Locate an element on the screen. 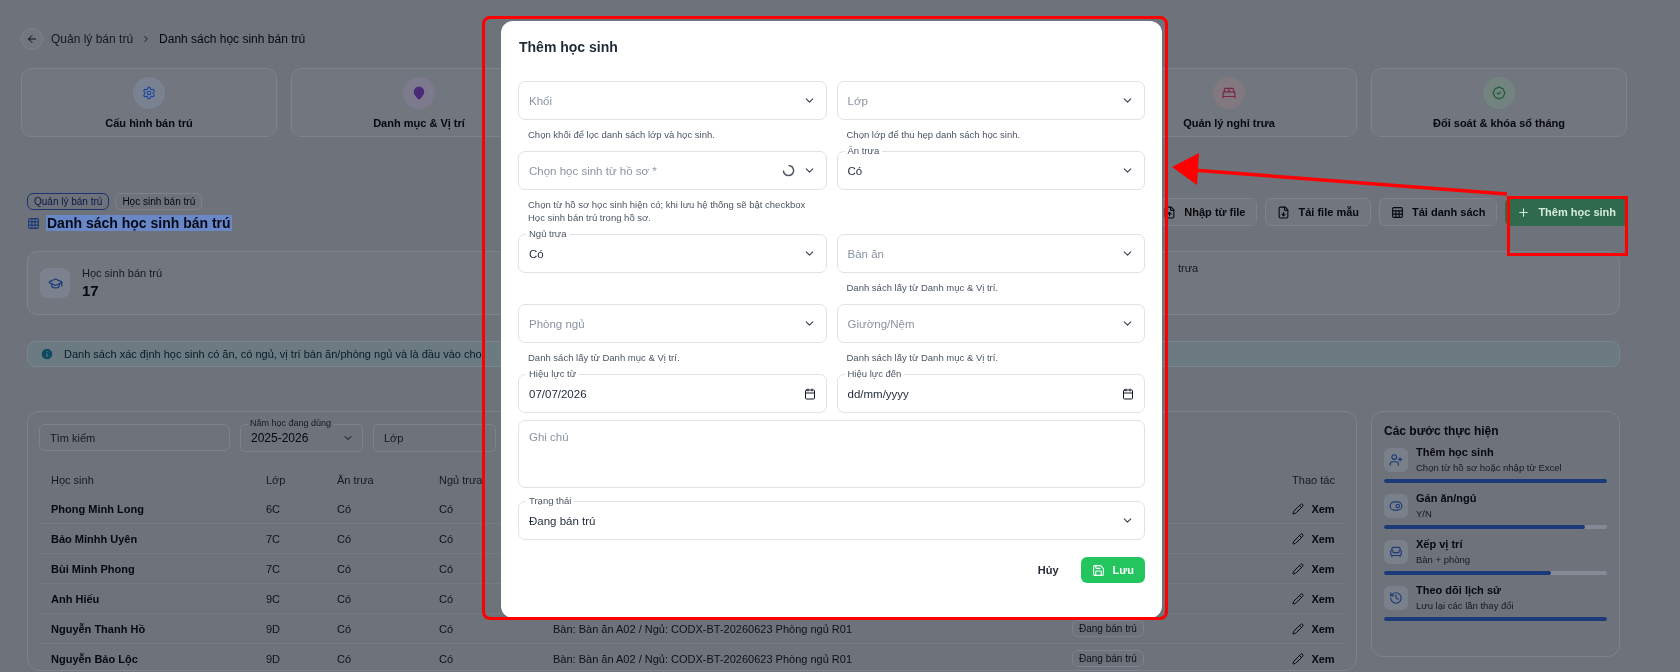 Image resolution: width=1680 pixels, height=672 pixels. step-title: Theo dõi lịch sử is located at coordinates (1459, 590).